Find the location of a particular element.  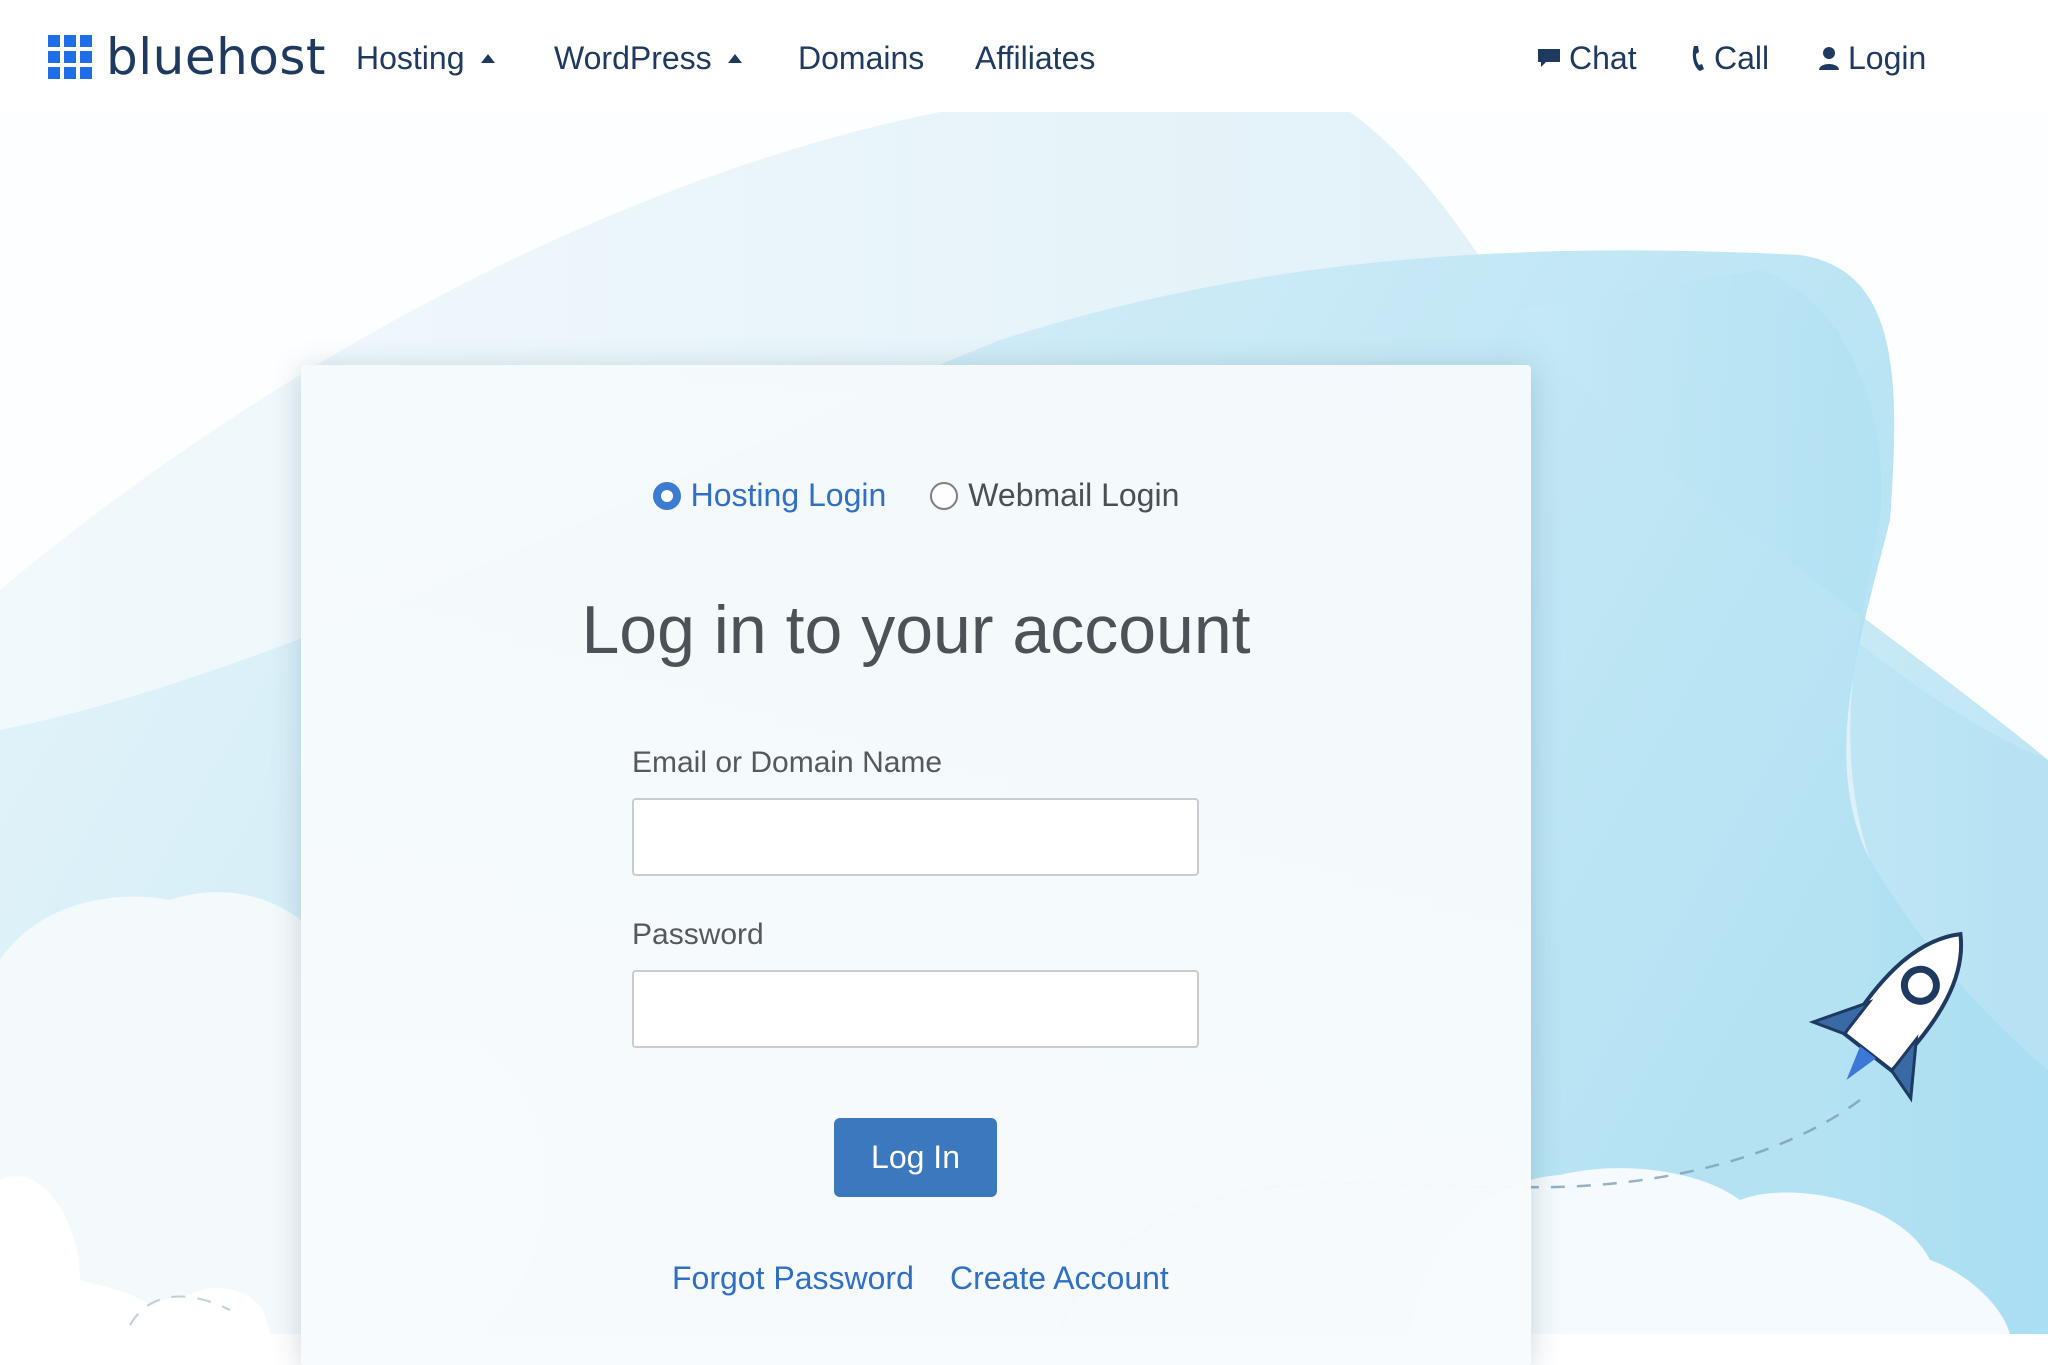

login-link: Login is located at coordinates (1872, 58).